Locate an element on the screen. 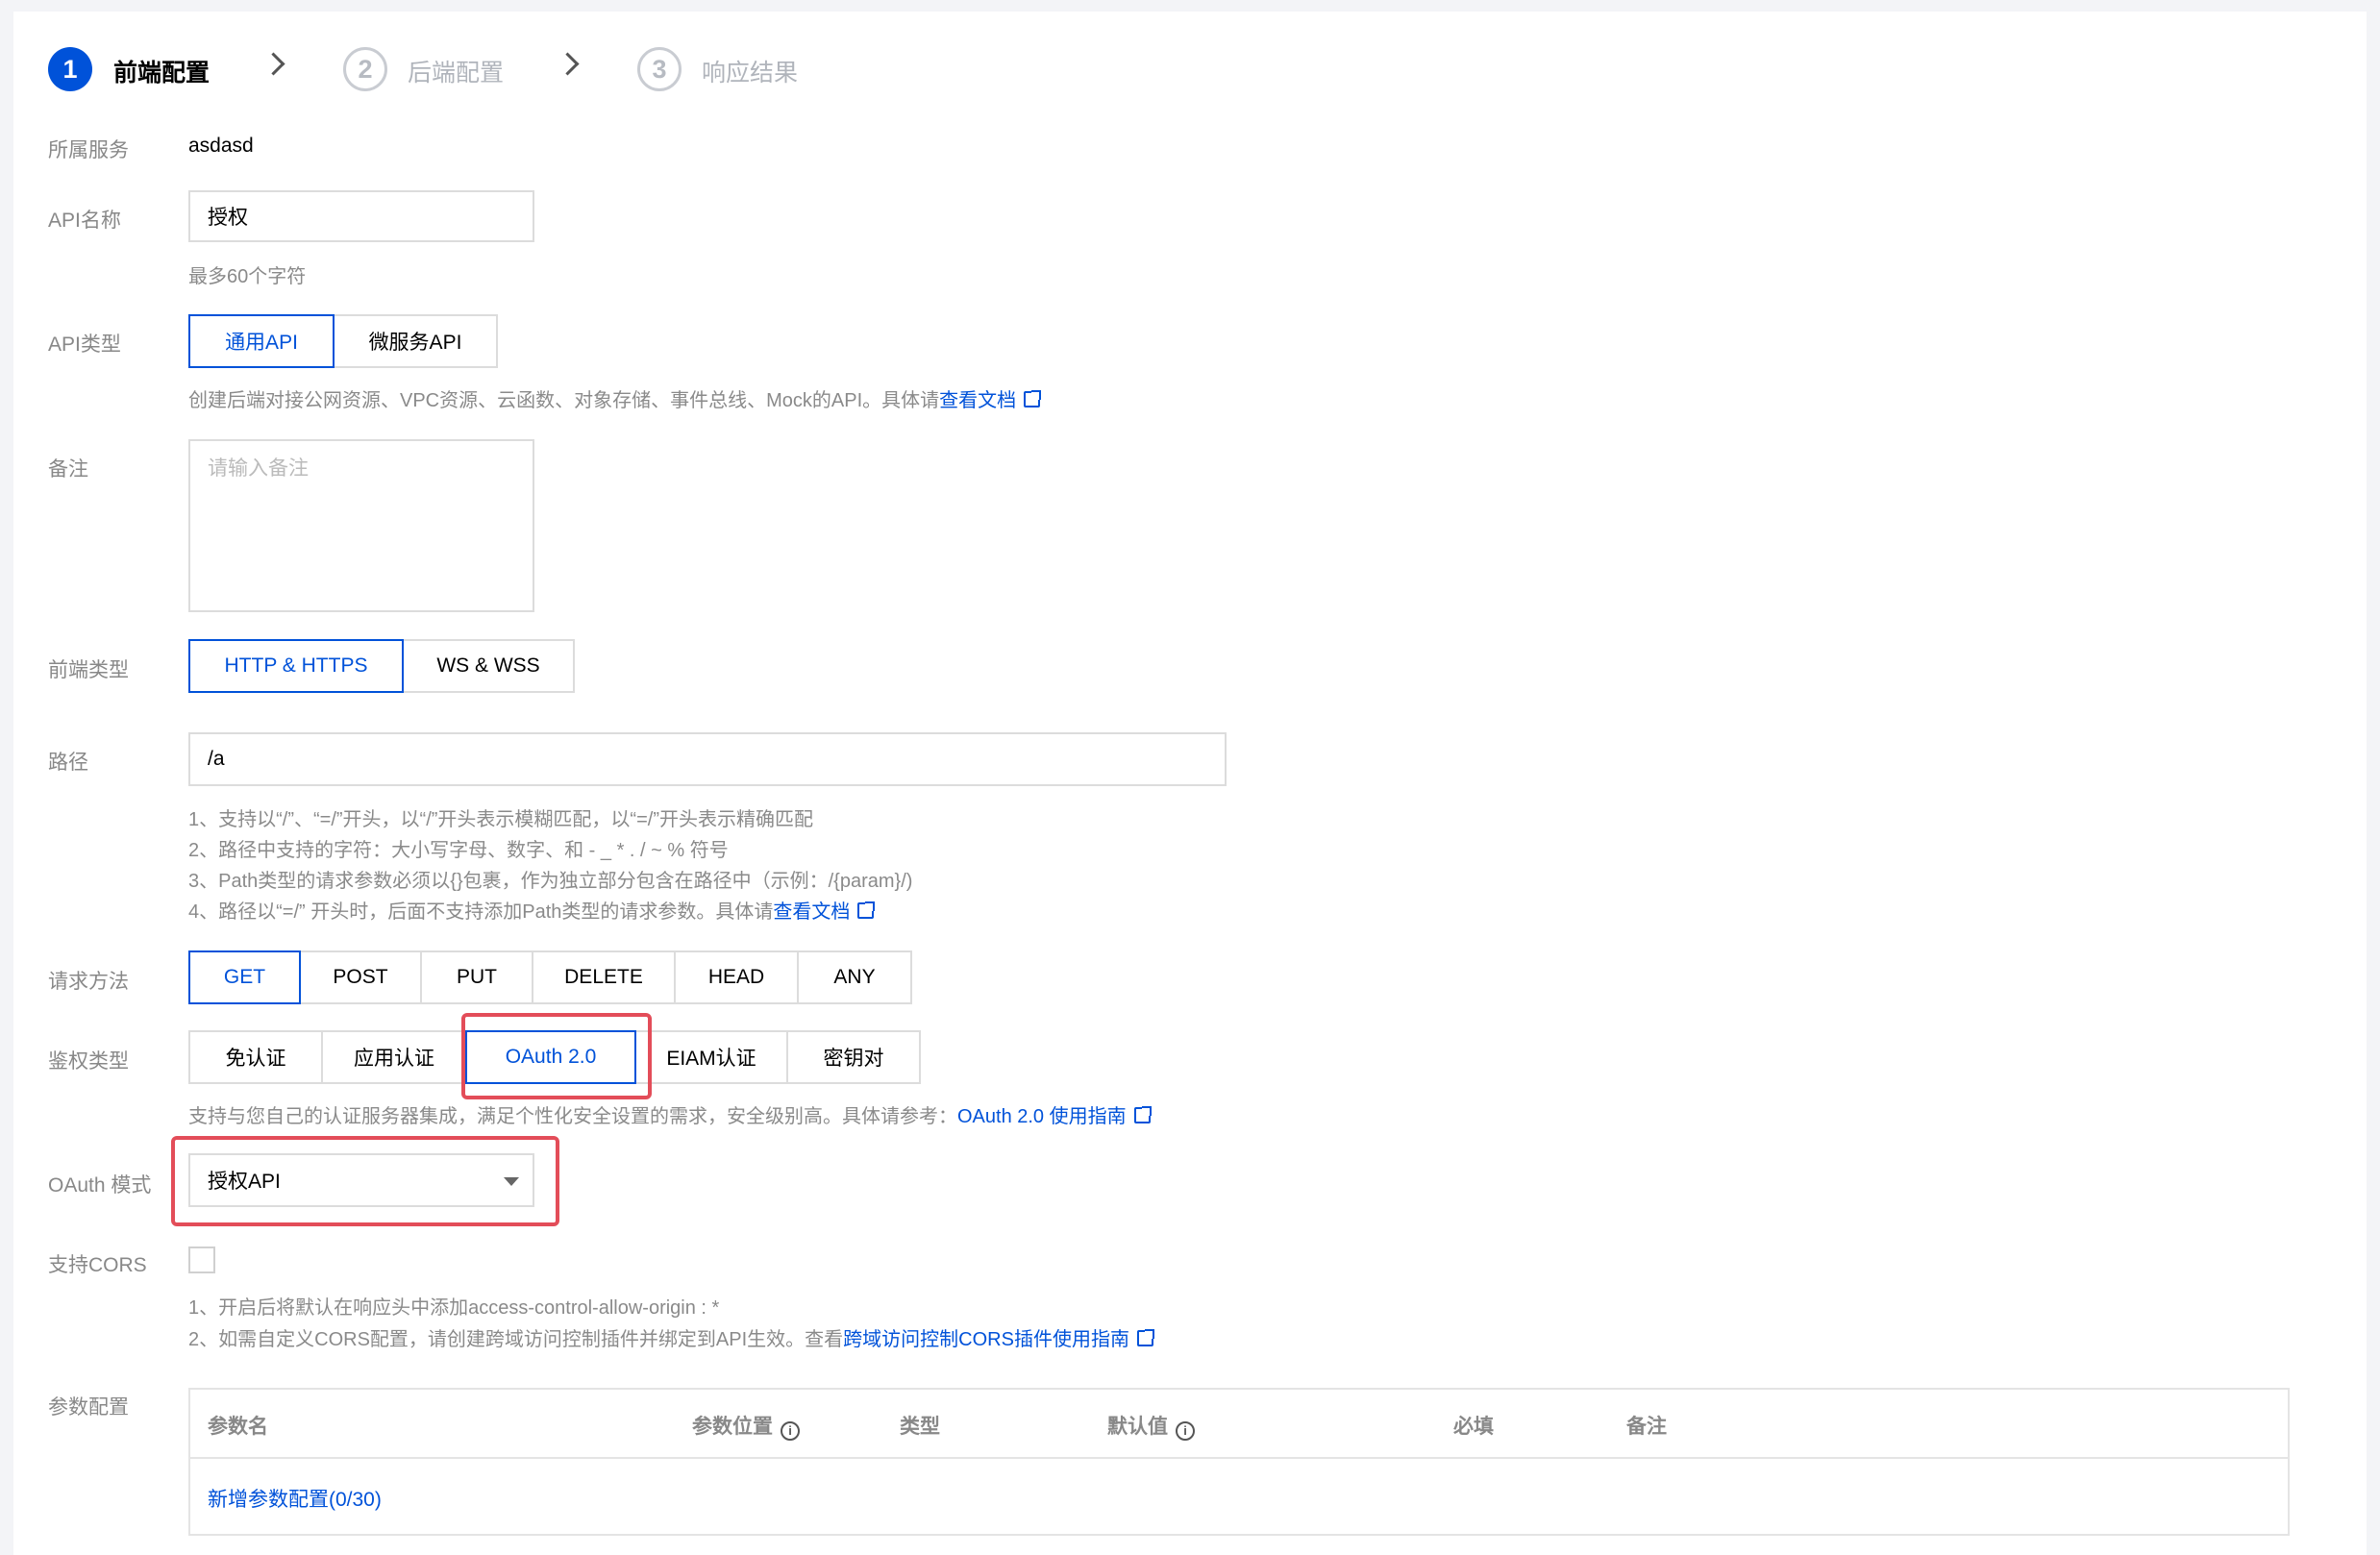 The image size is (2380, 1555). auth-type-segmented: 免认证 应用认证 OAuth 2.0 EIAM认证 密钥对 is located at coordinates (554, 1057).